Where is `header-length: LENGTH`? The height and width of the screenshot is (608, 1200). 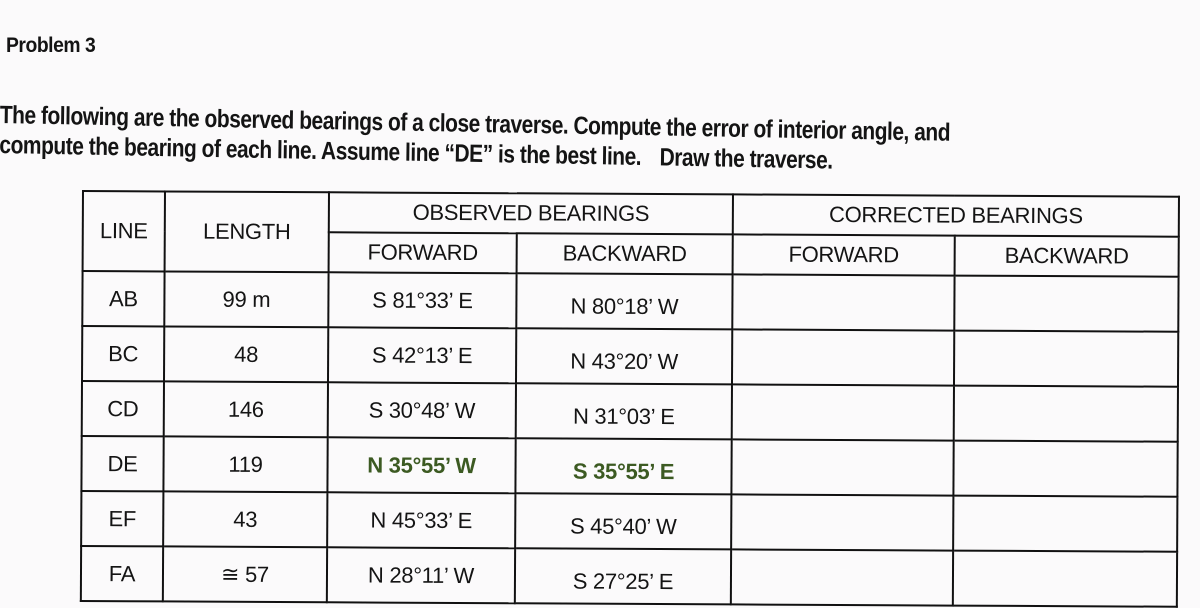
header-length: LENGTH is located at coordinates (246, 232).